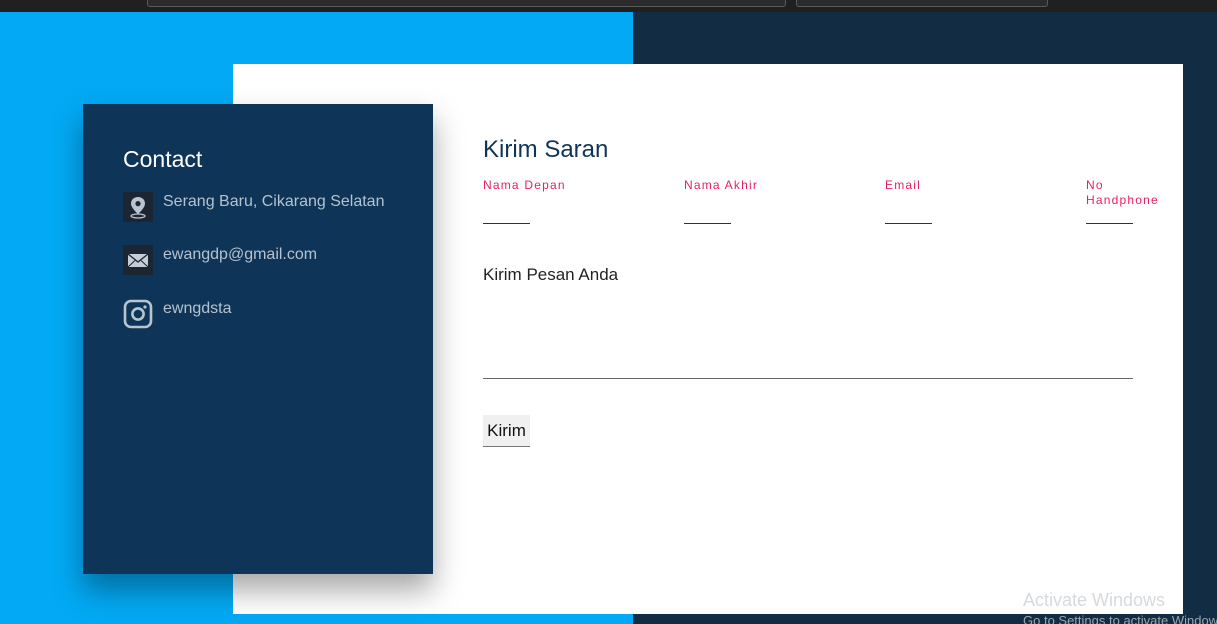 This screenshot has width=1217, height=624. I want to click on email-label: Email, so click(903, 185).